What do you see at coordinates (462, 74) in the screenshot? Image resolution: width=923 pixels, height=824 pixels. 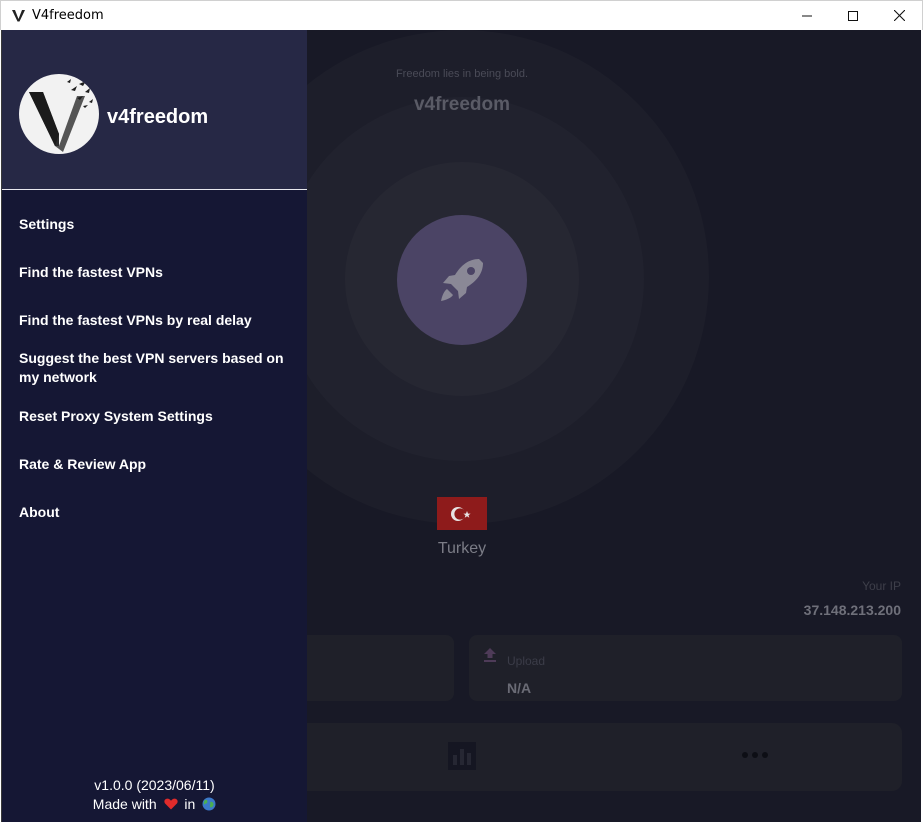 I see `tagline: Freedom lies in being bold.` at bounding box center [462, 74].